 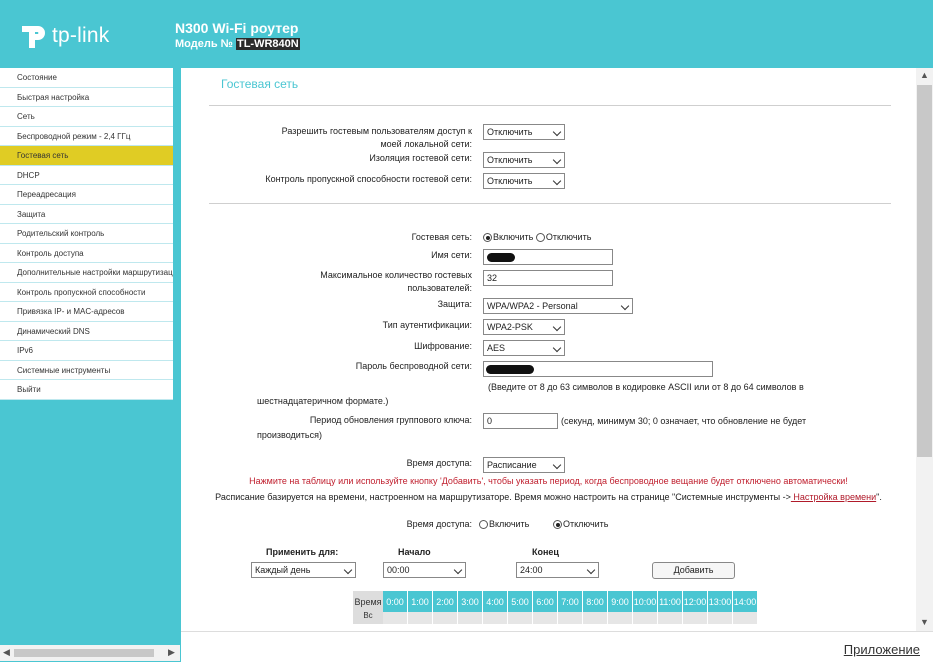 What do you see at coordinates (86, 97) in the screenshot?
I see `sidebar-item: Быстрая настройка` at bounding box center [86, 97].